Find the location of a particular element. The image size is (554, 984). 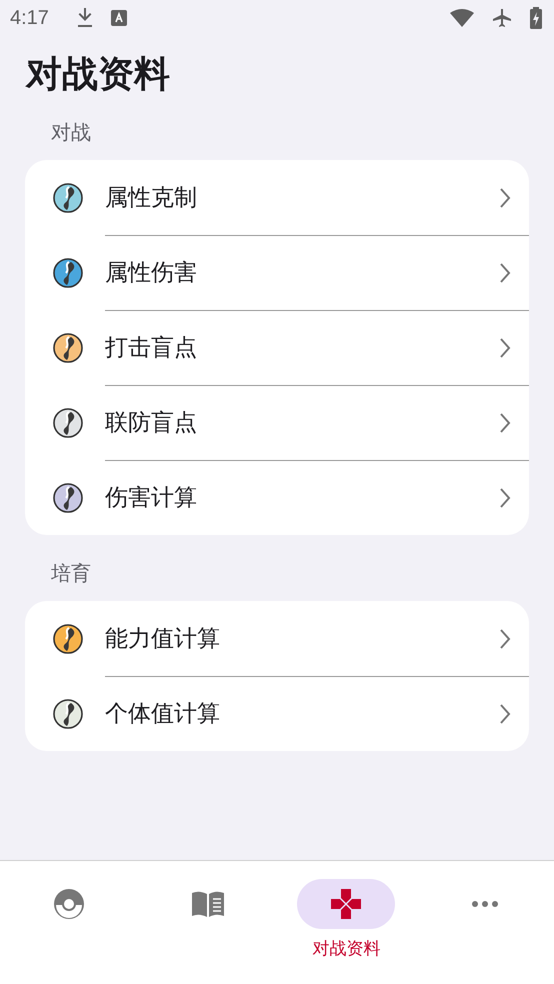

airplane-icon is located at coordinates (502, 18).